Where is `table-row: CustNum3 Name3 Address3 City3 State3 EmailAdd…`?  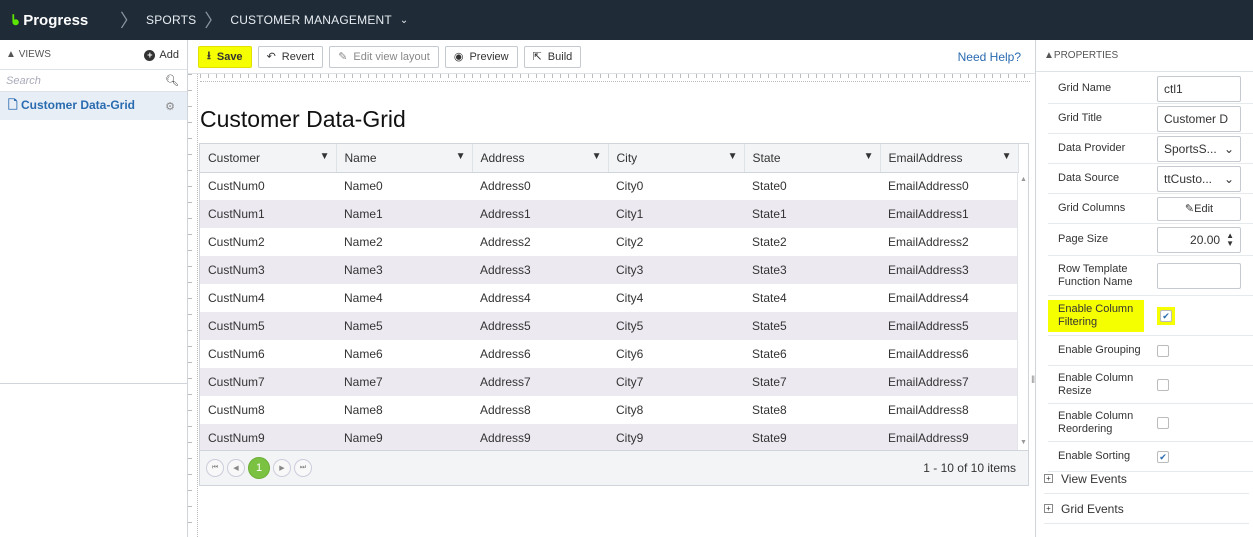 table-row: CustNum3 Name3 Address3 City3 State3 EmailAdd… is located at coordinates (609, 270).